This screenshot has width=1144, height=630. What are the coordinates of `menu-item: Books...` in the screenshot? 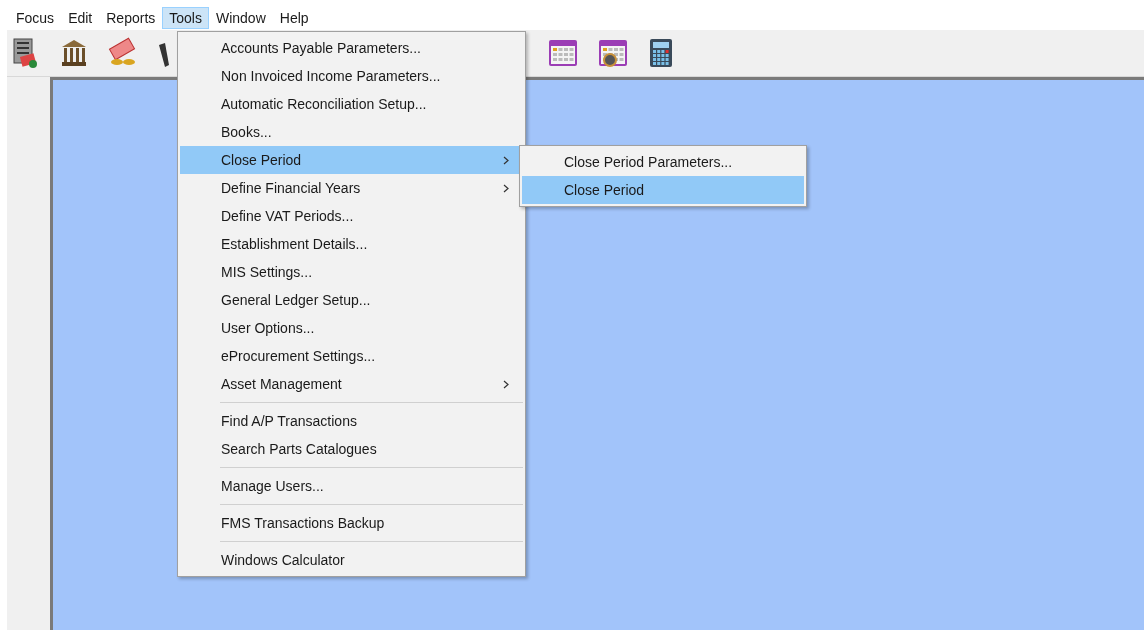 It's located at (351, 132).